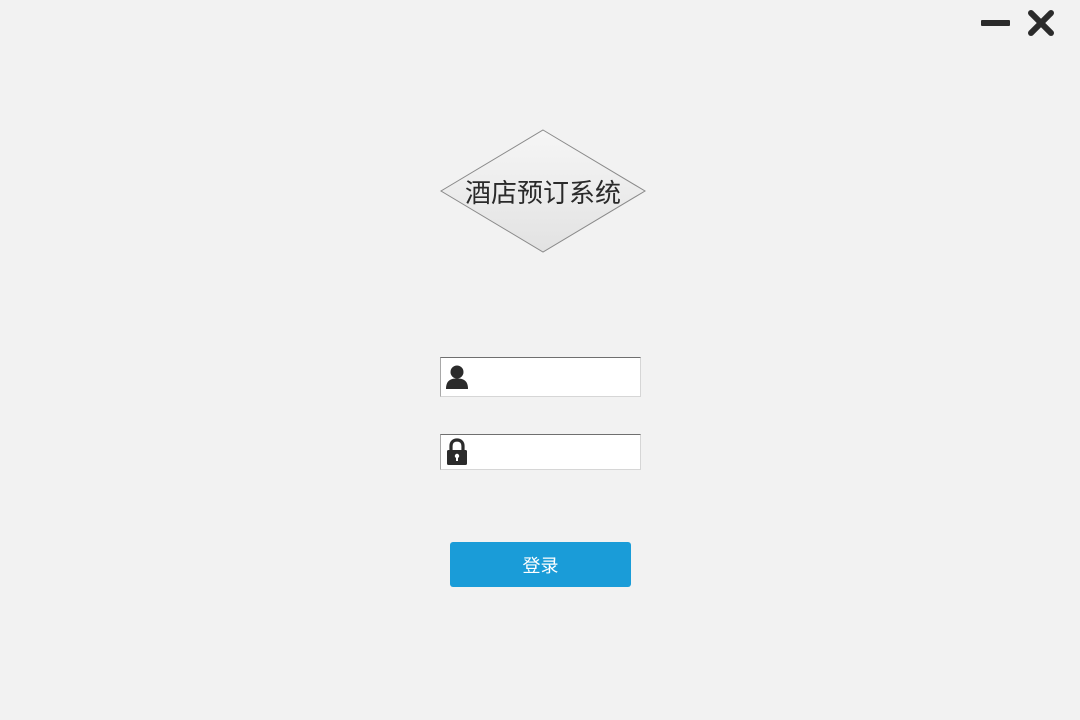  I want to click on username-field, so click(540, 377).